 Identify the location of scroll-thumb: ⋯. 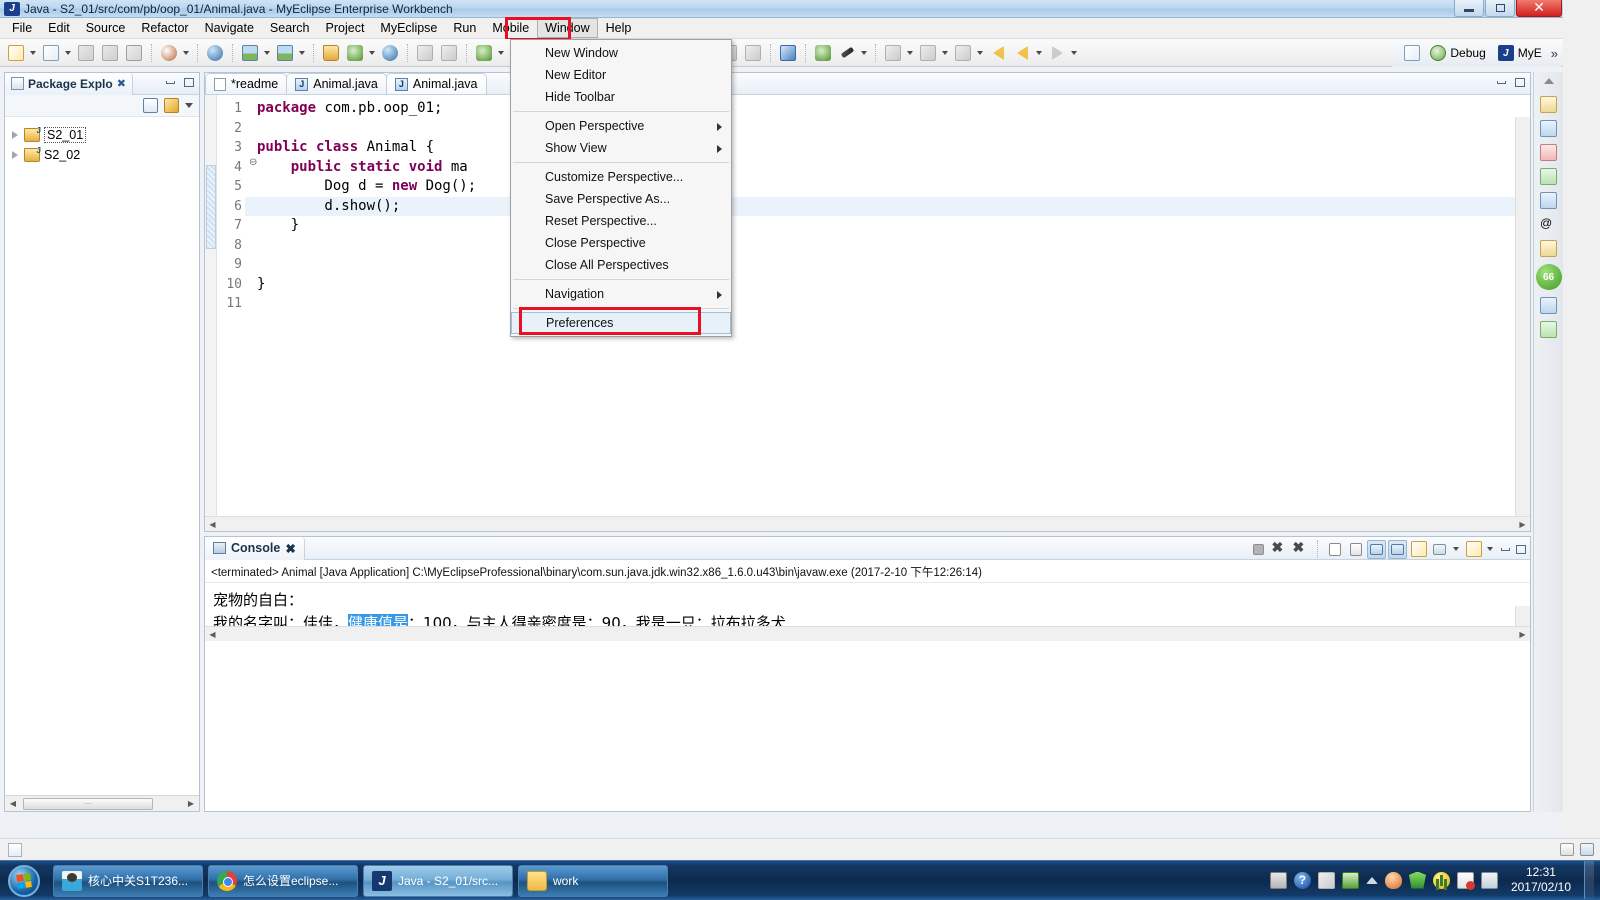
(88, 803).